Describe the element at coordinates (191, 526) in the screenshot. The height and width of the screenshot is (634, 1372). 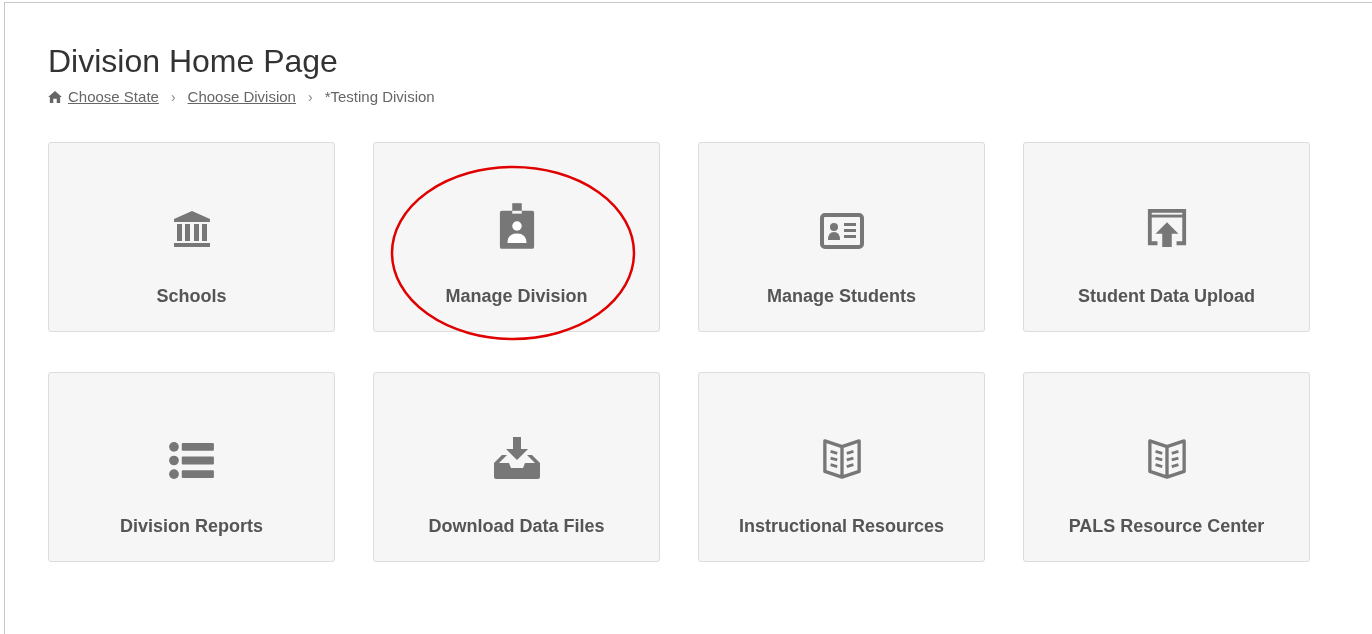
I see `tile-label: Division Reports` at that location.